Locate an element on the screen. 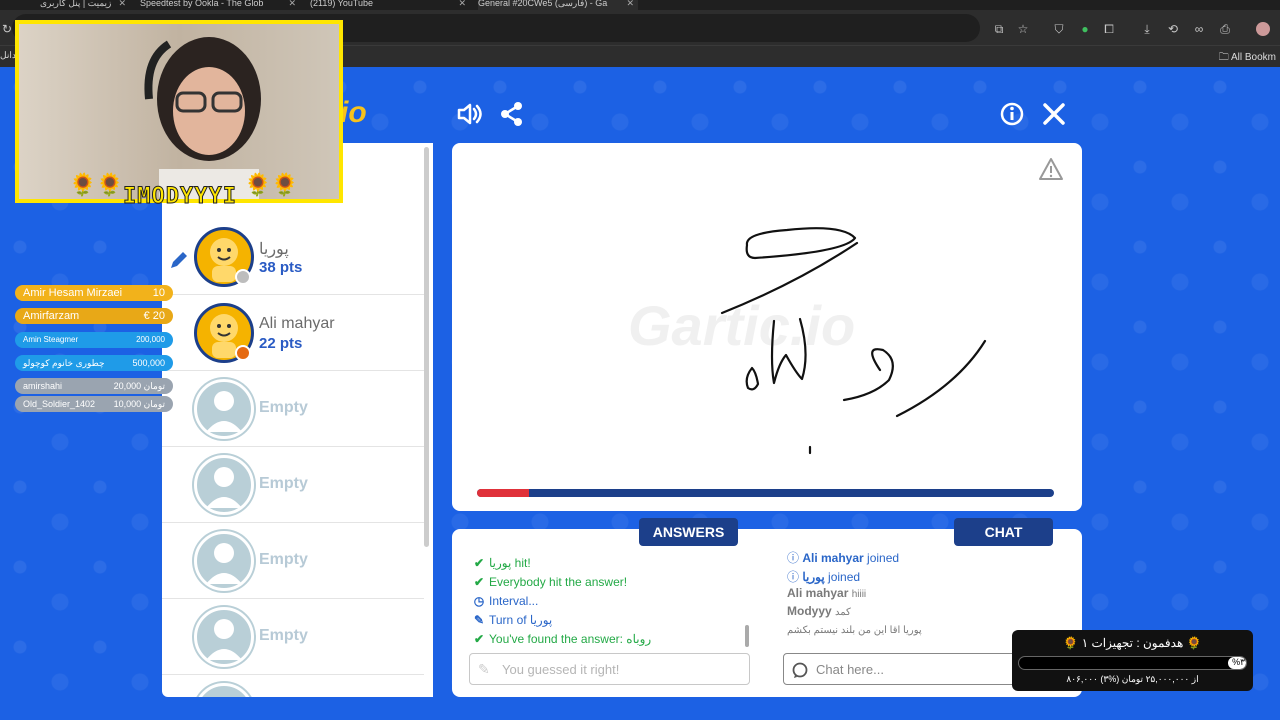 The height and width of the screenshot is (720, 1280). chat-text: پوریا اقا این من بلند نیستم بکشم is located at coordinates (854, 630).